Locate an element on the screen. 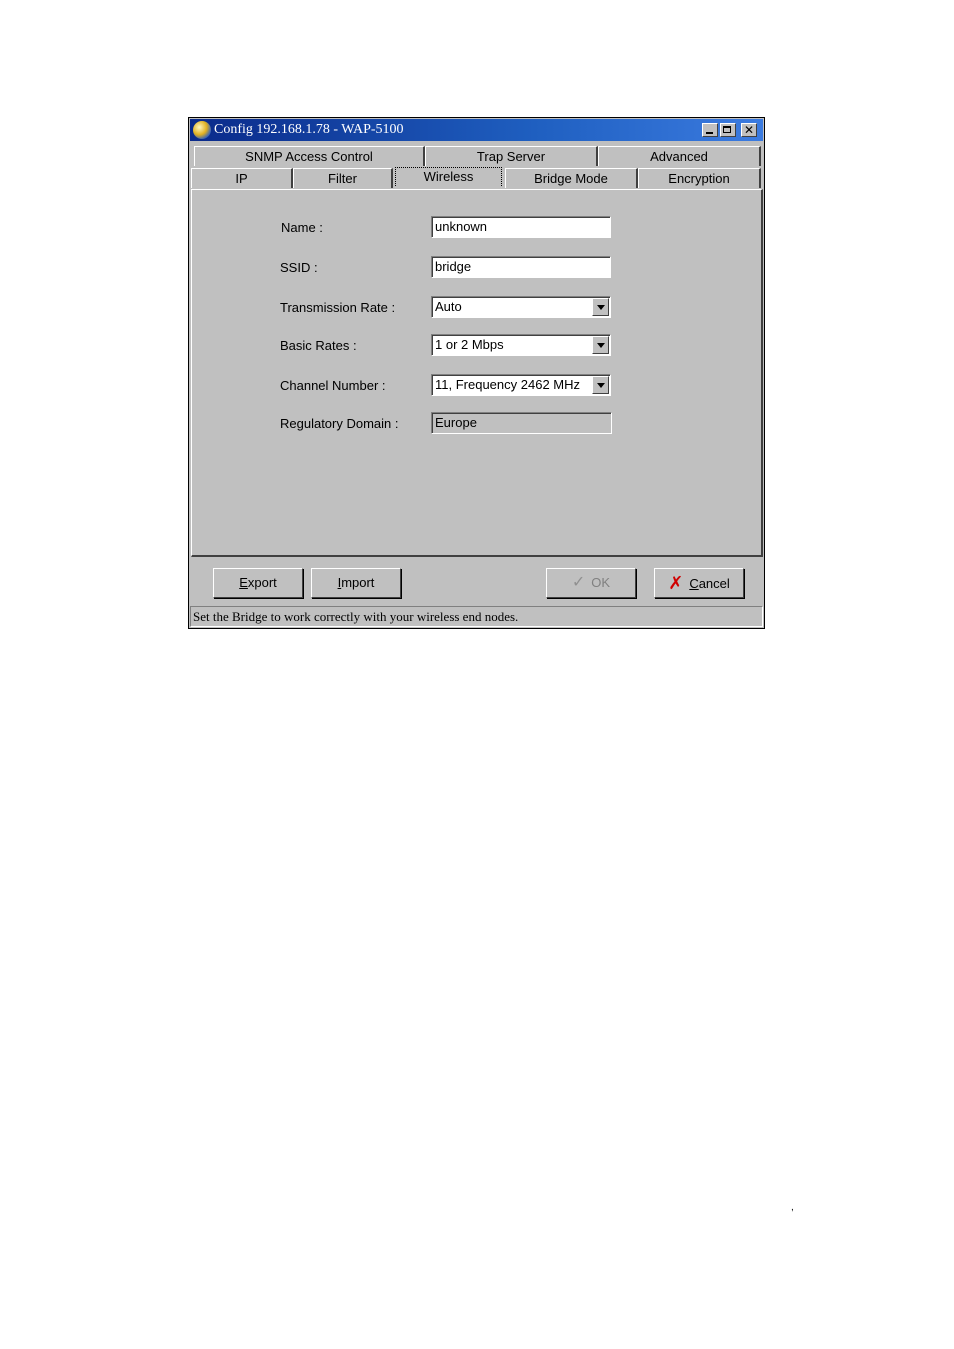 The height and width of the screenshot is (1349, 954). tab-filter: Filter is located at coordinates (343, 178).